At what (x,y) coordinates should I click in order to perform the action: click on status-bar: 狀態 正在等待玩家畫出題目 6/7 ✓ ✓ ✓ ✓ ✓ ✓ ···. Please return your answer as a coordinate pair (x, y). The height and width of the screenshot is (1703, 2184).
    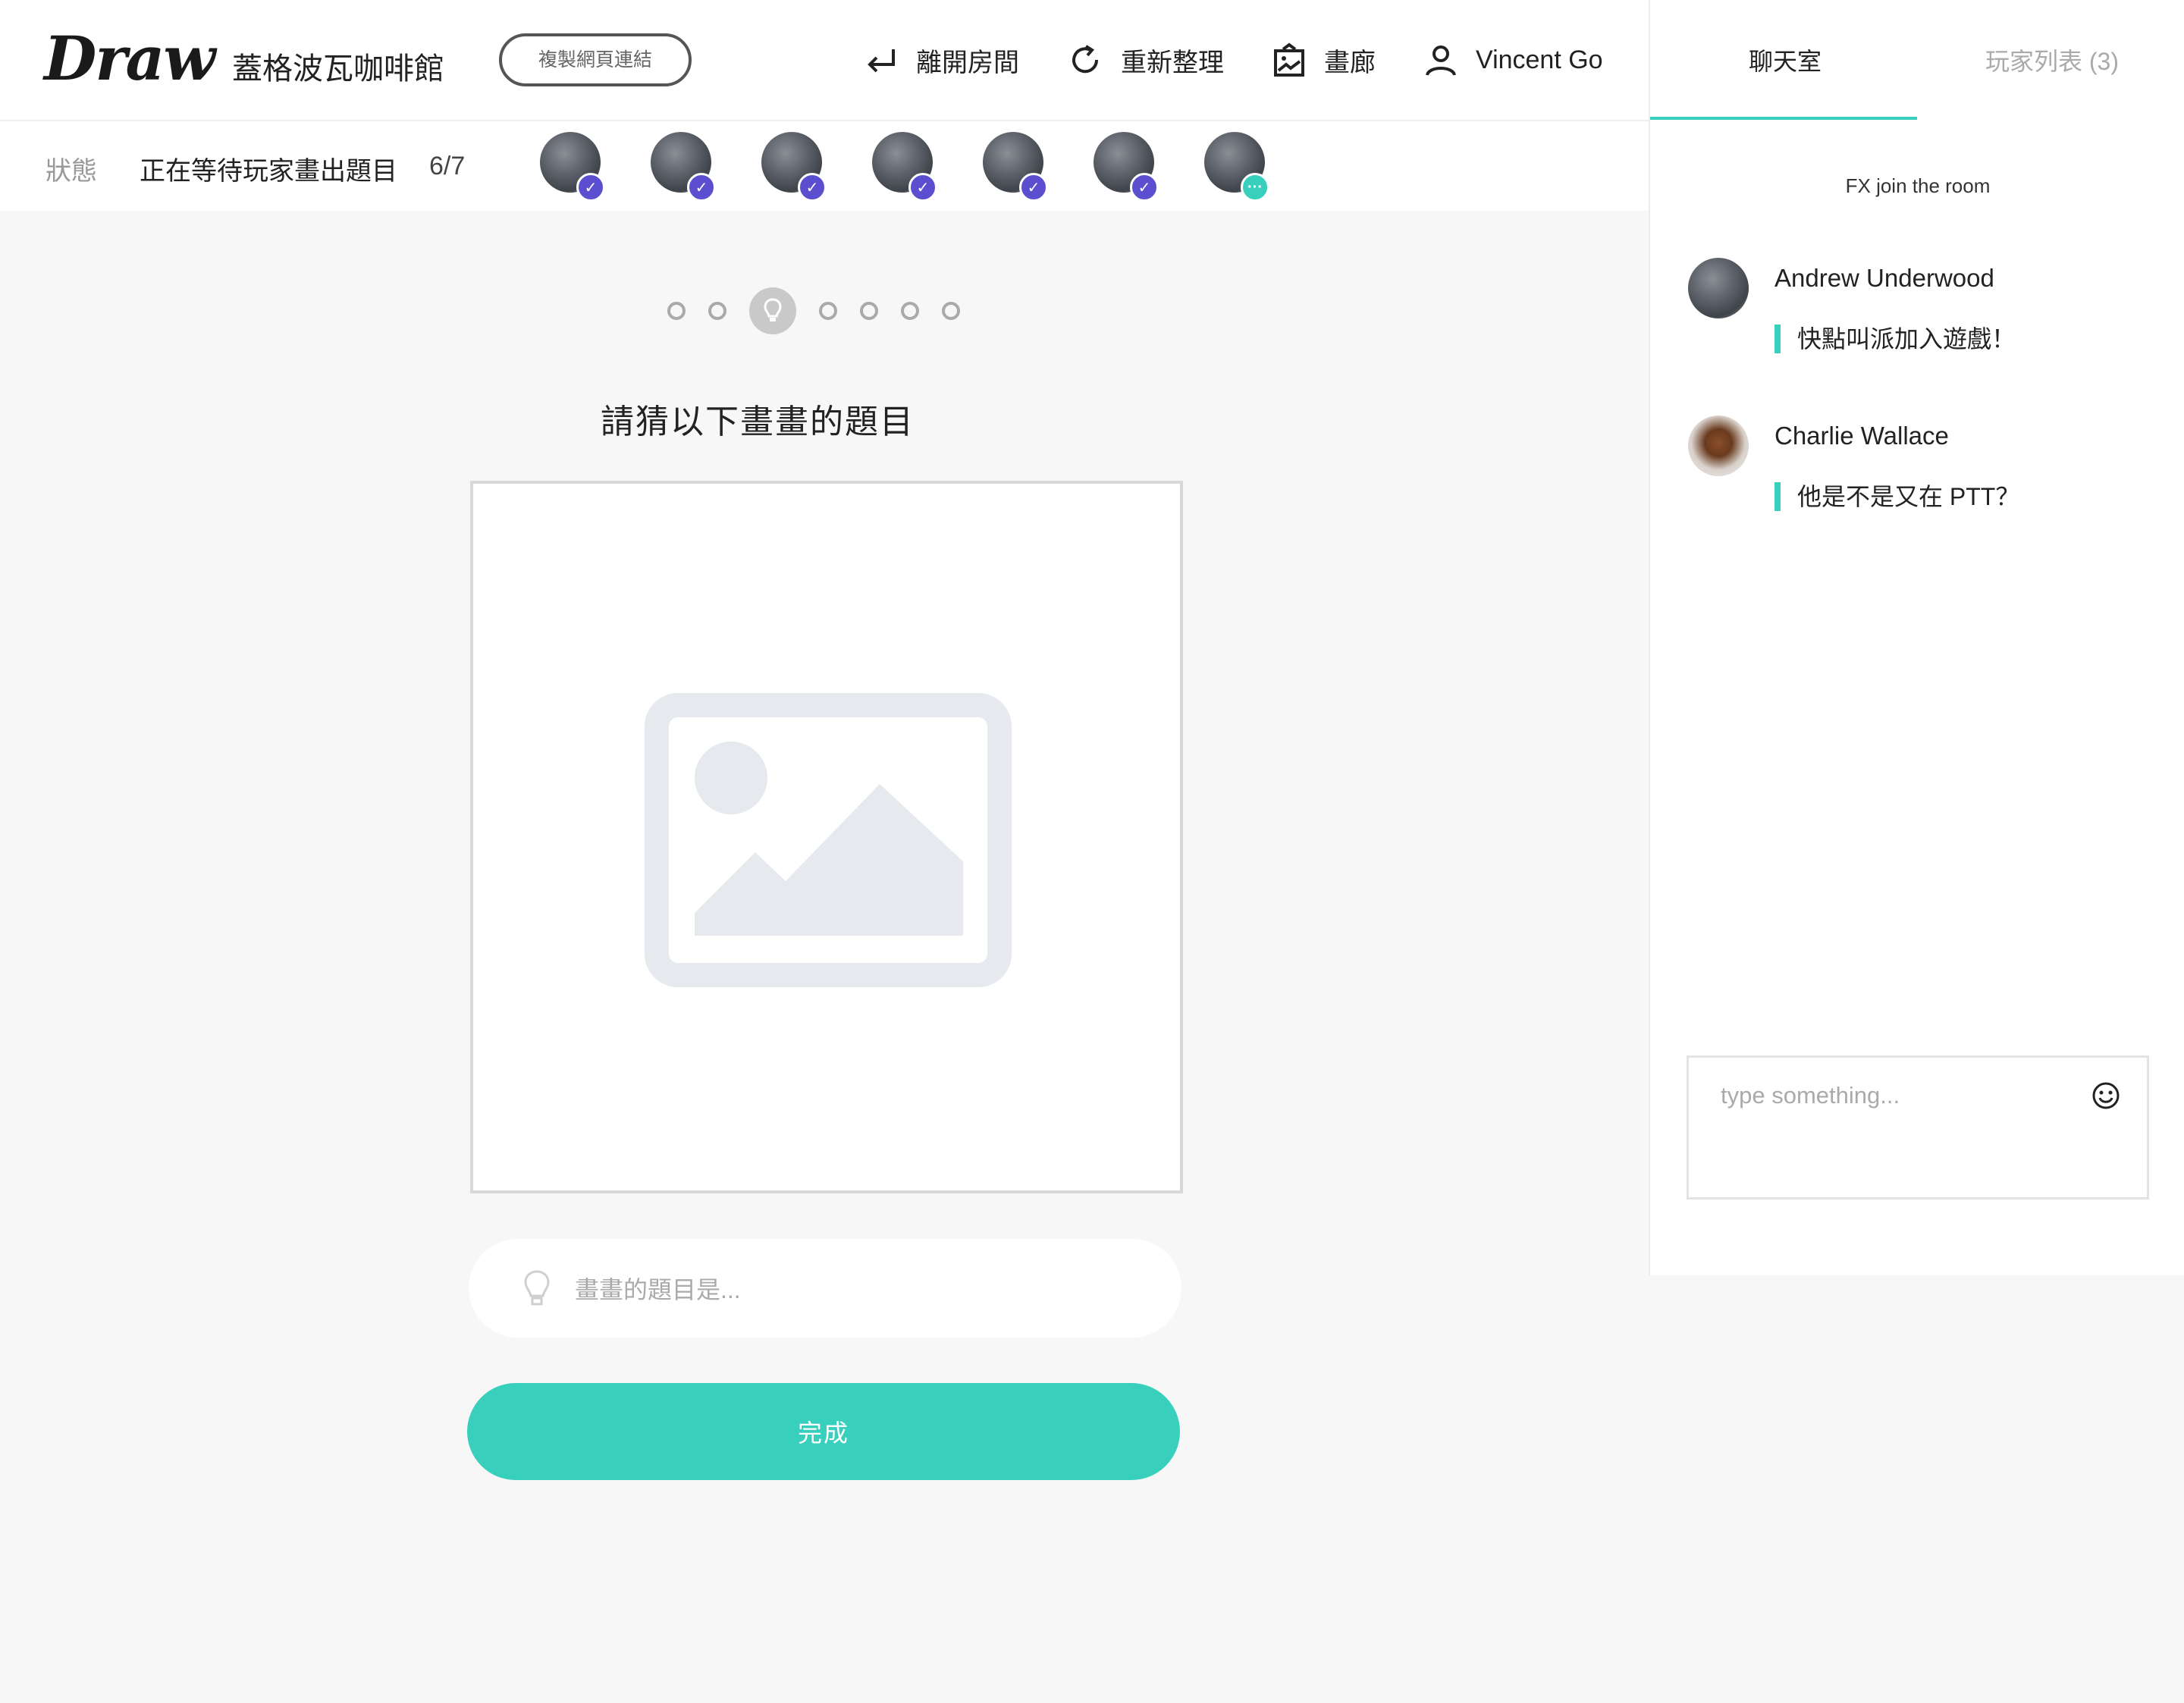
    Looking at the image, I should click on (824, 166).